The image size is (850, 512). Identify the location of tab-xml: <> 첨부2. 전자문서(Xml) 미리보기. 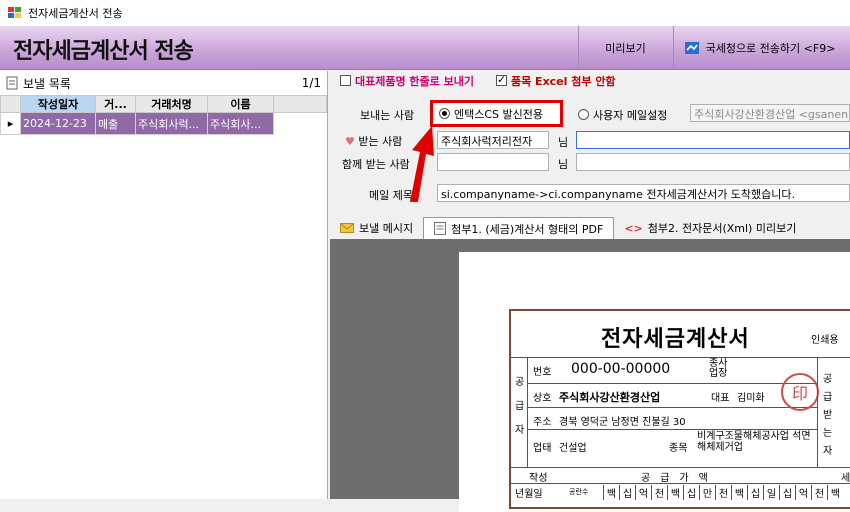
(710, 228).